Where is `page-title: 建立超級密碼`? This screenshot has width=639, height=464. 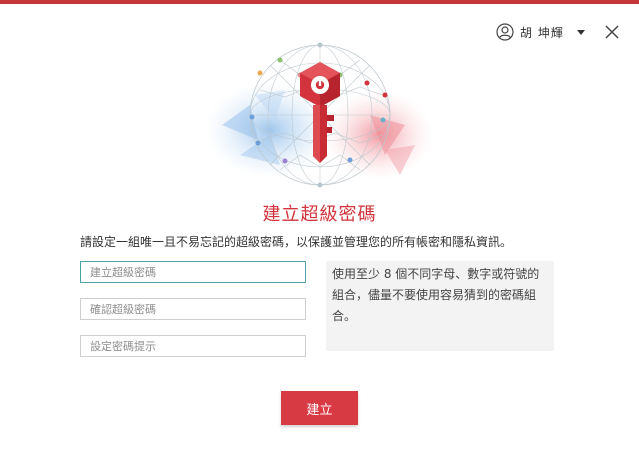 page-title: 建立超級密碼 is located at coordinates (319, 214).